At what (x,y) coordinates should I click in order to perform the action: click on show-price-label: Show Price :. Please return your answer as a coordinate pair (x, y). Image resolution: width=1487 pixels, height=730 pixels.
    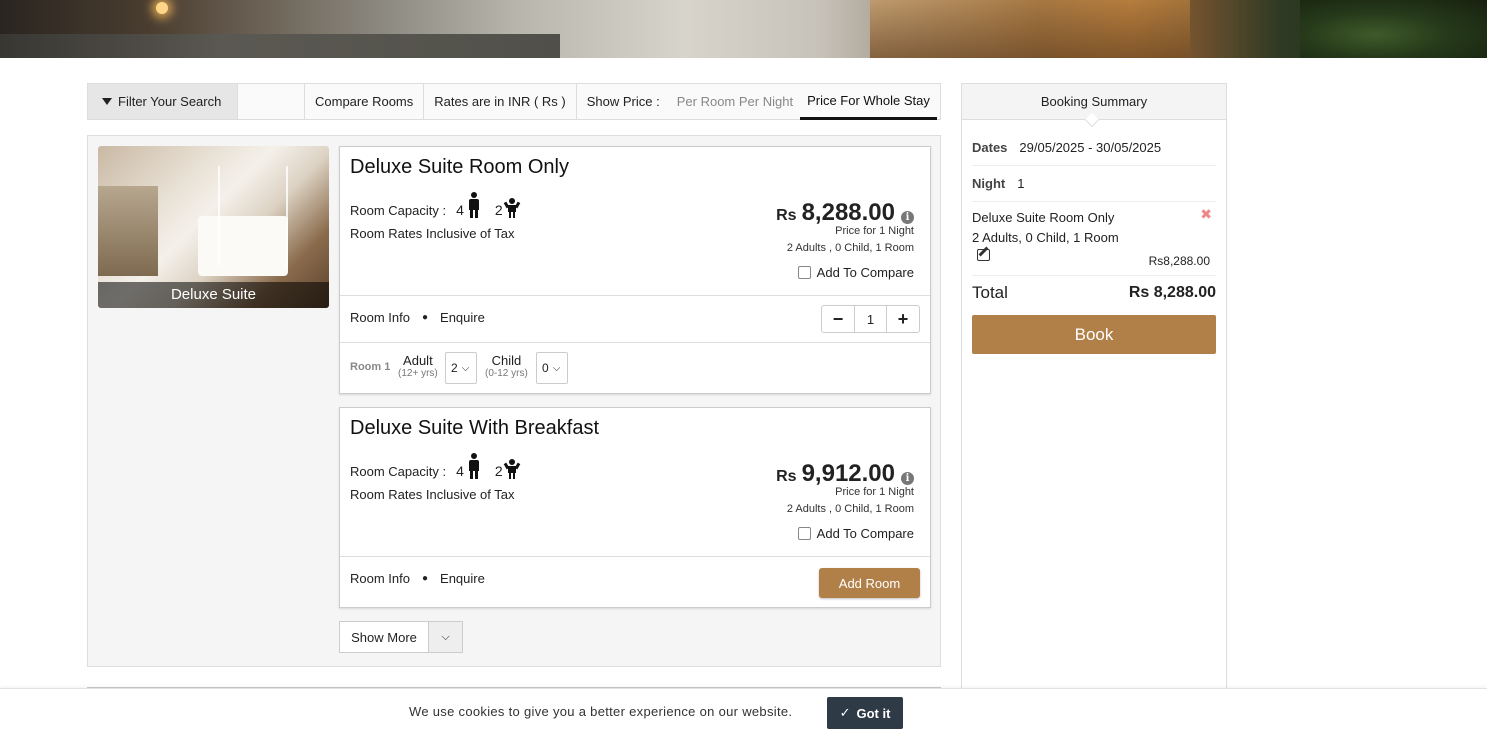
    Looking at the image, I should click on (623, 101).